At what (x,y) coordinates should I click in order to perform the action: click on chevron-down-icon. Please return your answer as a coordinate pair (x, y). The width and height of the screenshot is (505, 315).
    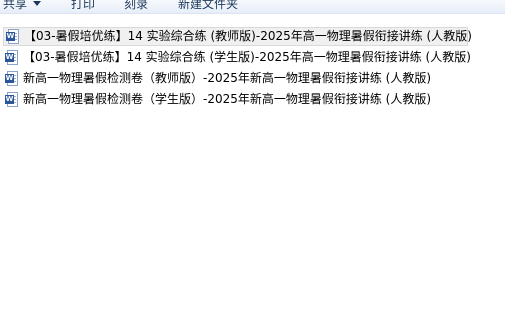
    Looking at the image, I should click on (37, 3).